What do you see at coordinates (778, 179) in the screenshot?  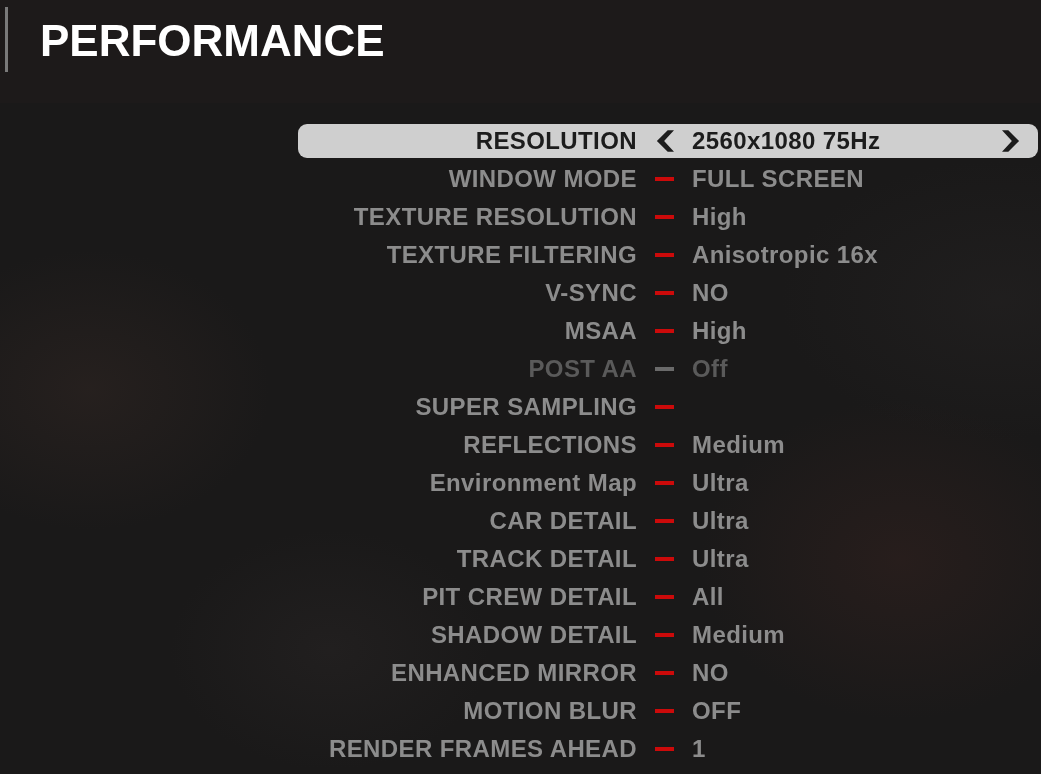 I see `setting-value: FULL SCREEN` at bounding box center [778, 179].